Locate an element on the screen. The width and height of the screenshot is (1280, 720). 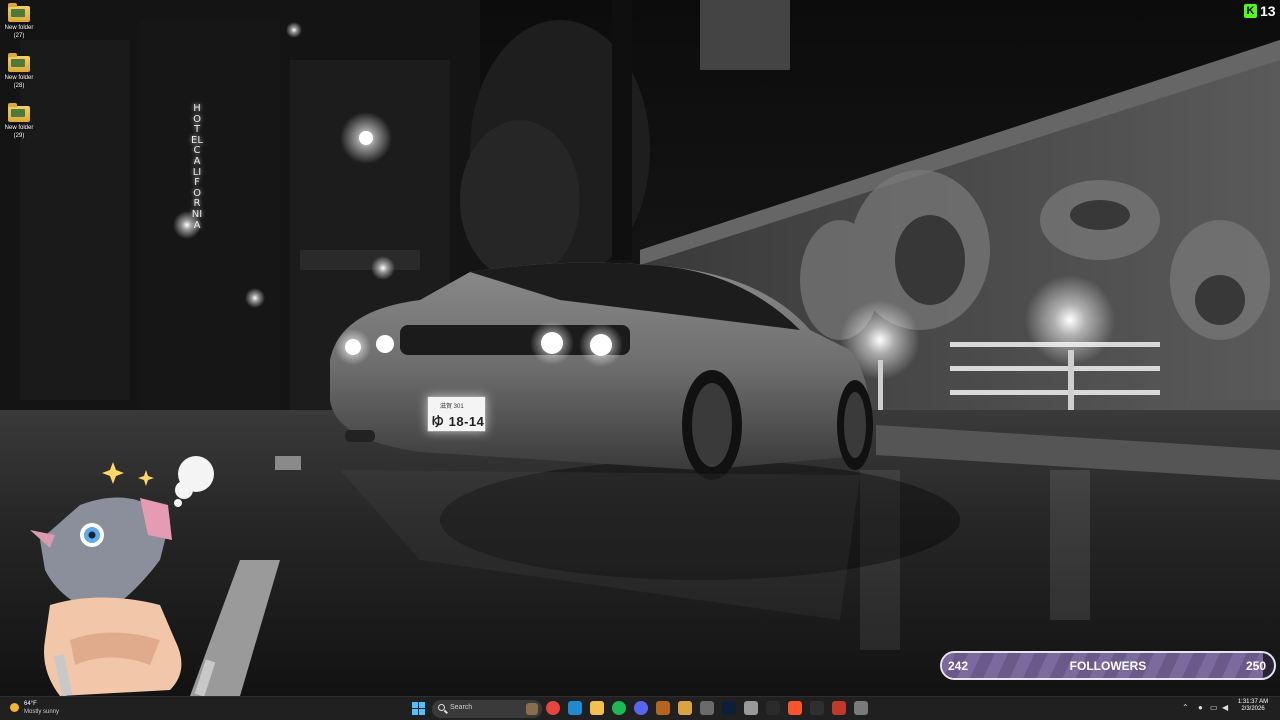
monitor-icon is located at coordinates (861, 708).